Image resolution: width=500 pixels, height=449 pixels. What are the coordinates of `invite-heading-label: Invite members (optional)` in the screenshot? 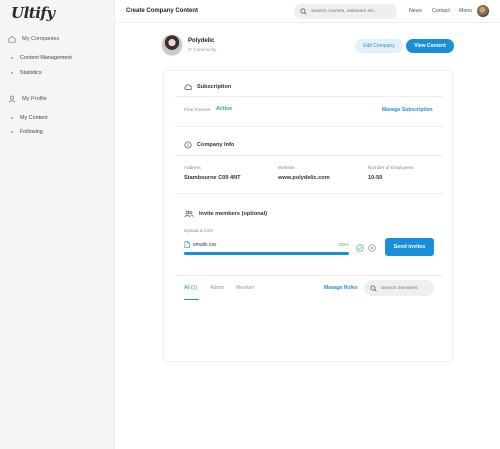 It's located at (233, 214).